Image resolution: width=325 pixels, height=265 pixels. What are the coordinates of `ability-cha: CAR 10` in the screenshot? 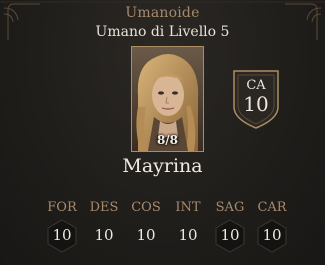 It's located at (272, 230).